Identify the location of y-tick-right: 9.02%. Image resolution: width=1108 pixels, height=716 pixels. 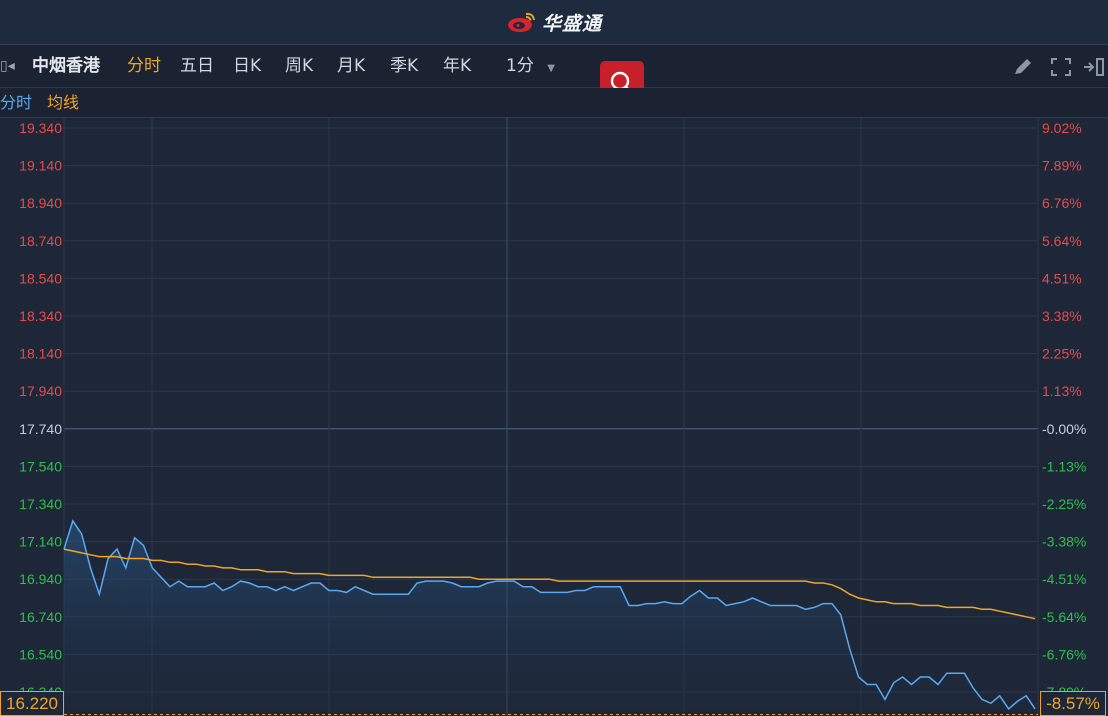
(1062, 128).